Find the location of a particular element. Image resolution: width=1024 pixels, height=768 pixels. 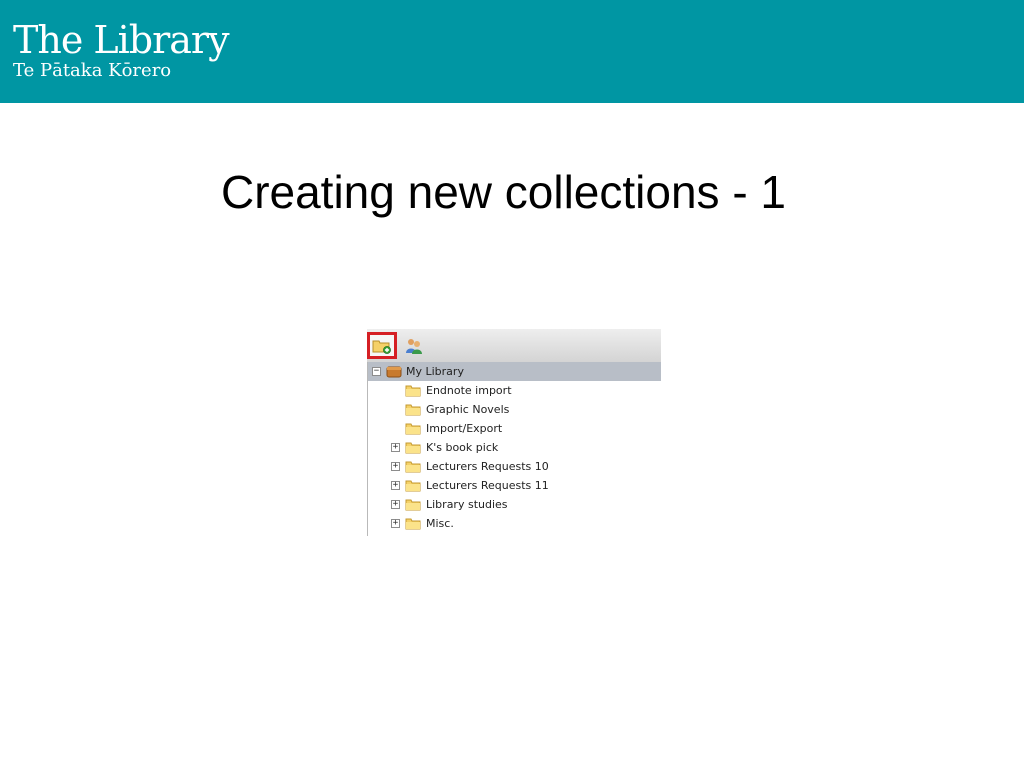

share-collection-button is located at coordinates (414, 345).